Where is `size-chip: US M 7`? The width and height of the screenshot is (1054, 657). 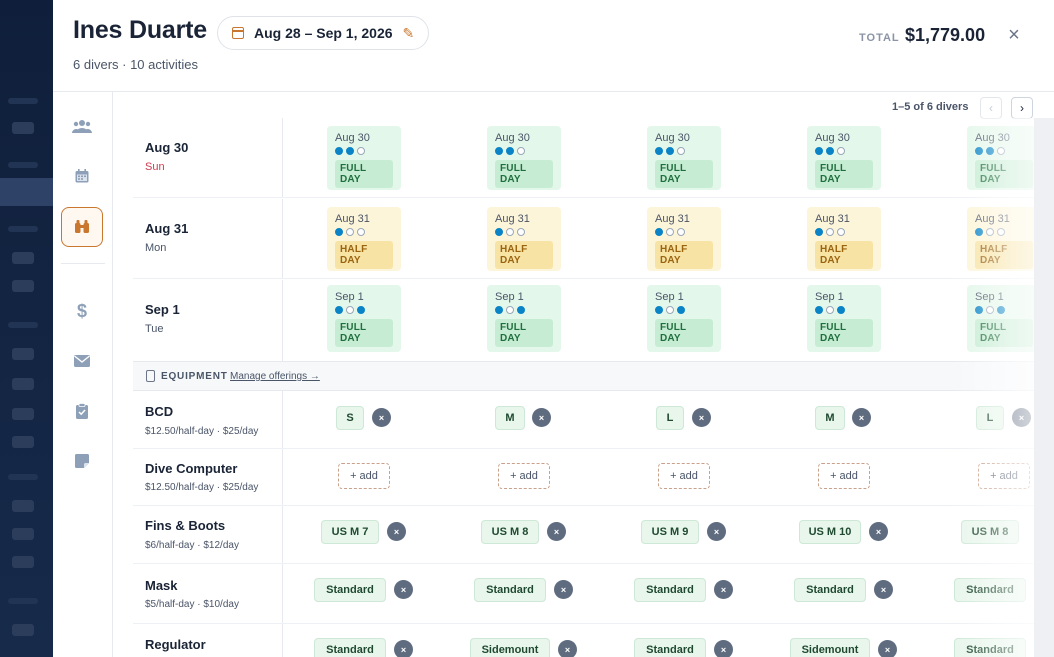
size-chip: US M 7 is located at coordinates (350, 532).